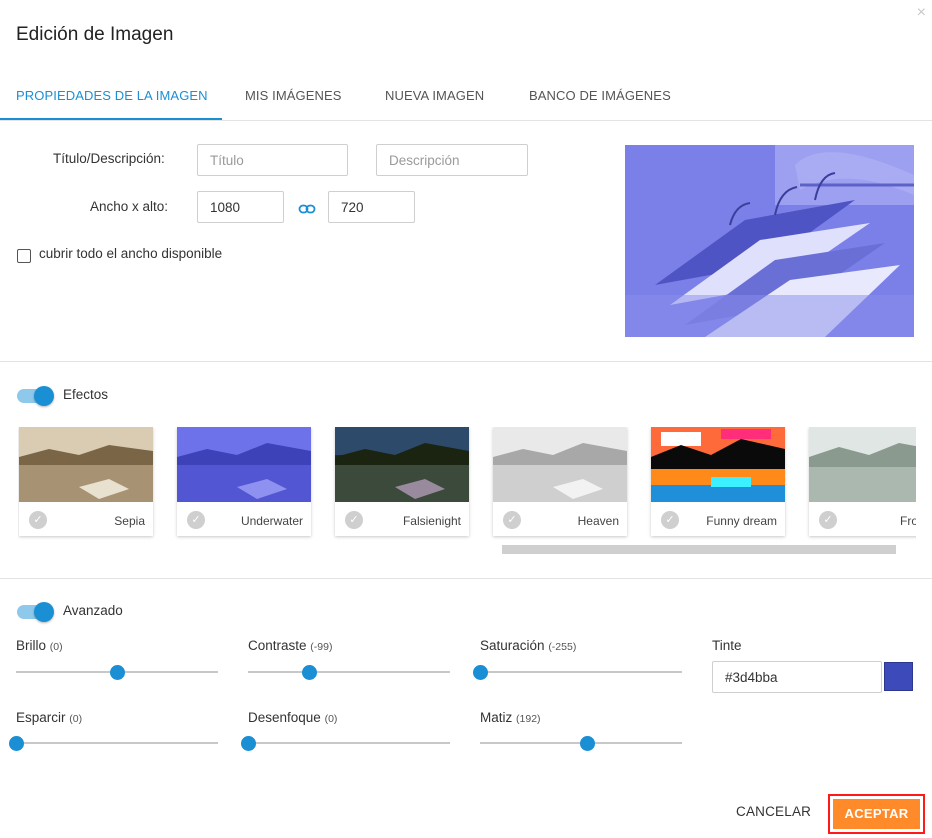 This screenshot has width=932, height=838. Describe the element at coordinates (41, 717) in the screenshot. I see `slider-name: Esparcir` at that location.